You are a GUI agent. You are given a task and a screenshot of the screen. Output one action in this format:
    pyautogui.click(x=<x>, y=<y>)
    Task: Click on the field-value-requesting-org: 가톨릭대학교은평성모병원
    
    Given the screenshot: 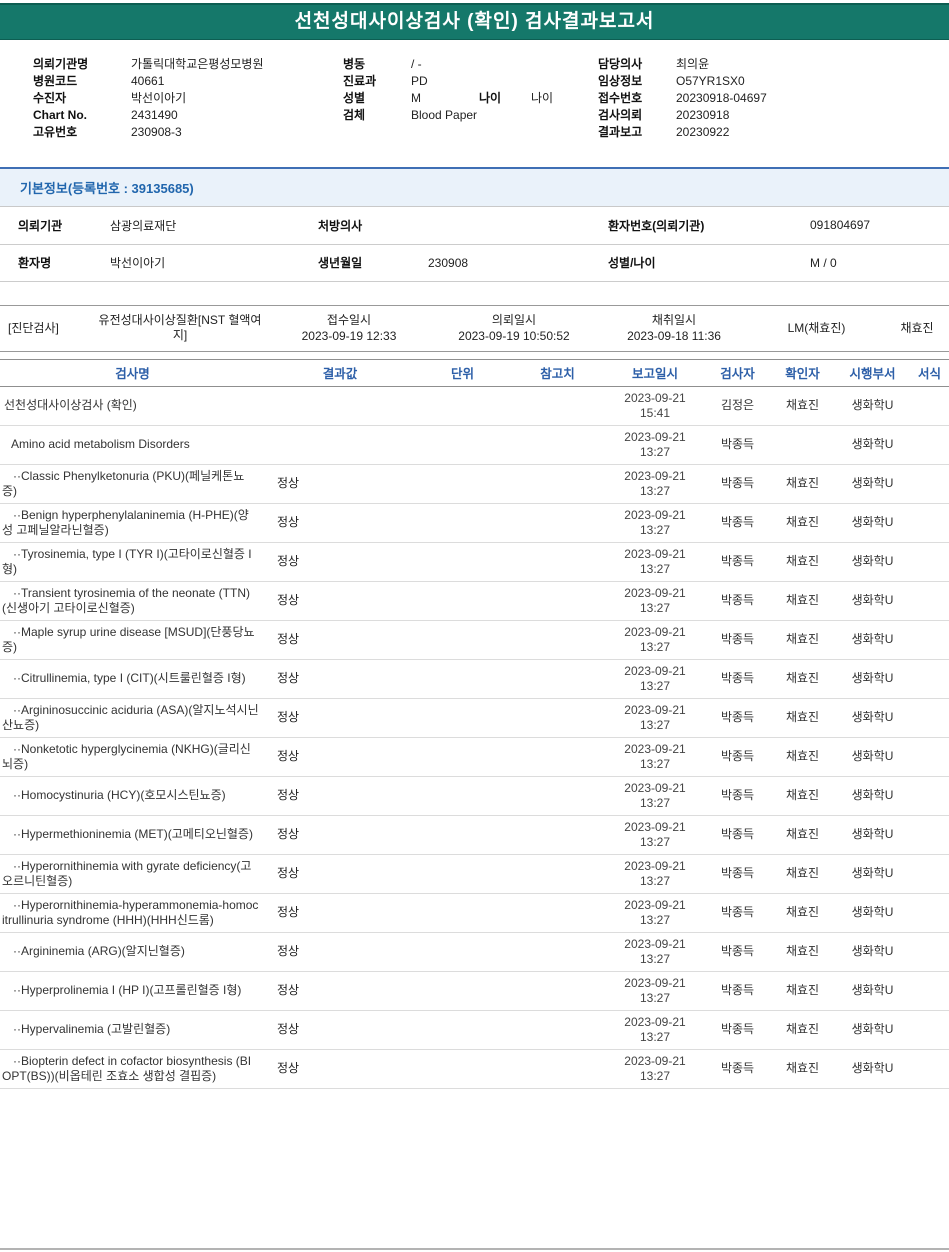 What is the action you would take?
    pyautogui.click(x=197, y=64)
    